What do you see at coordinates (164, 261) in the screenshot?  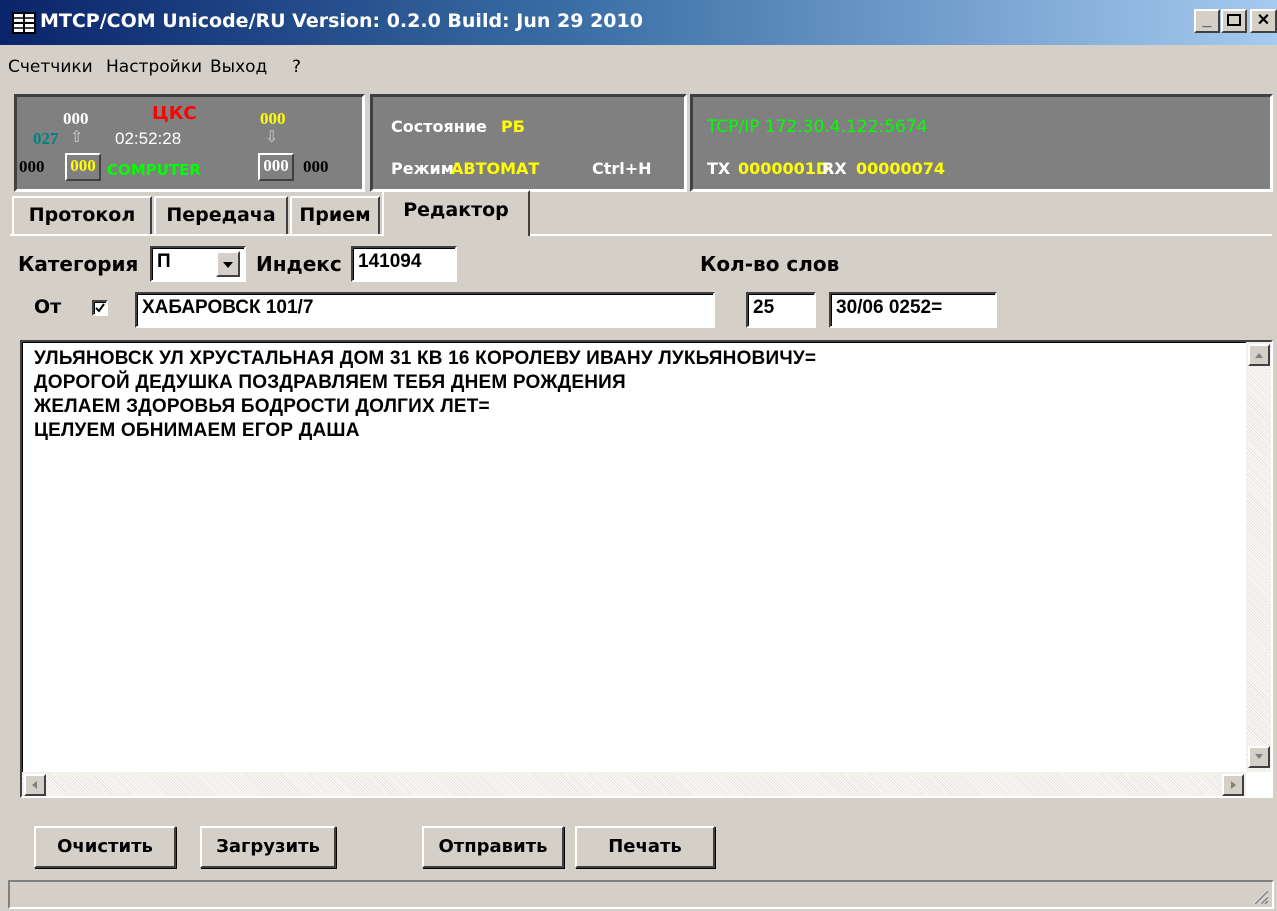 I see `category-value: П` at bounding box center [164, 261].